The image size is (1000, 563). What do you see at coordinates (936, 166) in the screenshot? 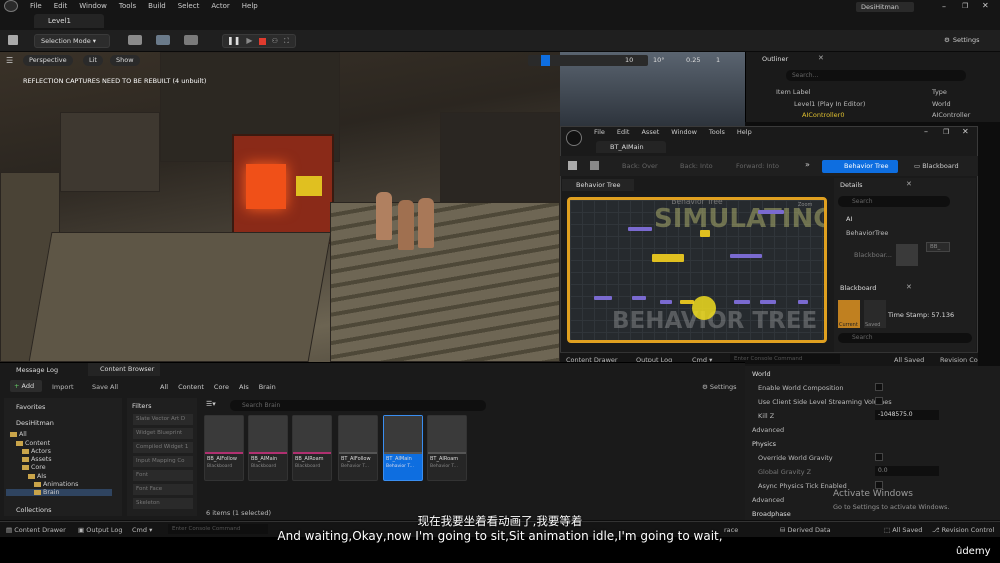
I see `blackboard-mode-button: ▭ Blackboard` at bounding box center [936, 166].